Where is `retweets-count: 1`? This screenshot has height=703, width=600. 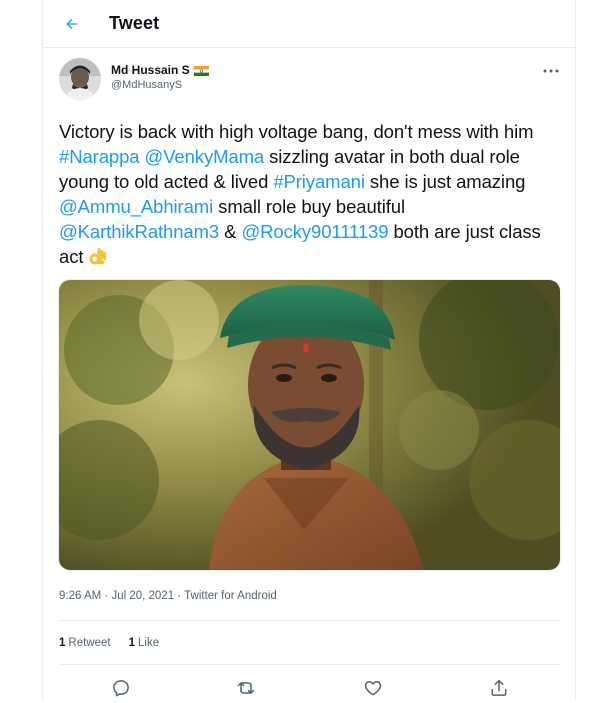 retweets-count: 1 is located at coordinates (62, 643).